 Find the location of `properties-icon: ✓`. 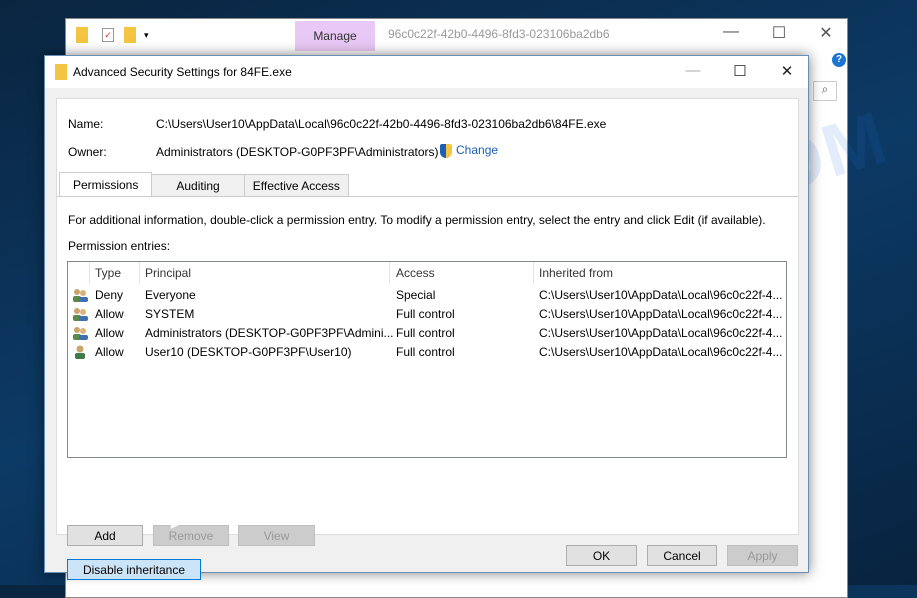

properties-icon: ✓ is located at coordinates (108, 35).